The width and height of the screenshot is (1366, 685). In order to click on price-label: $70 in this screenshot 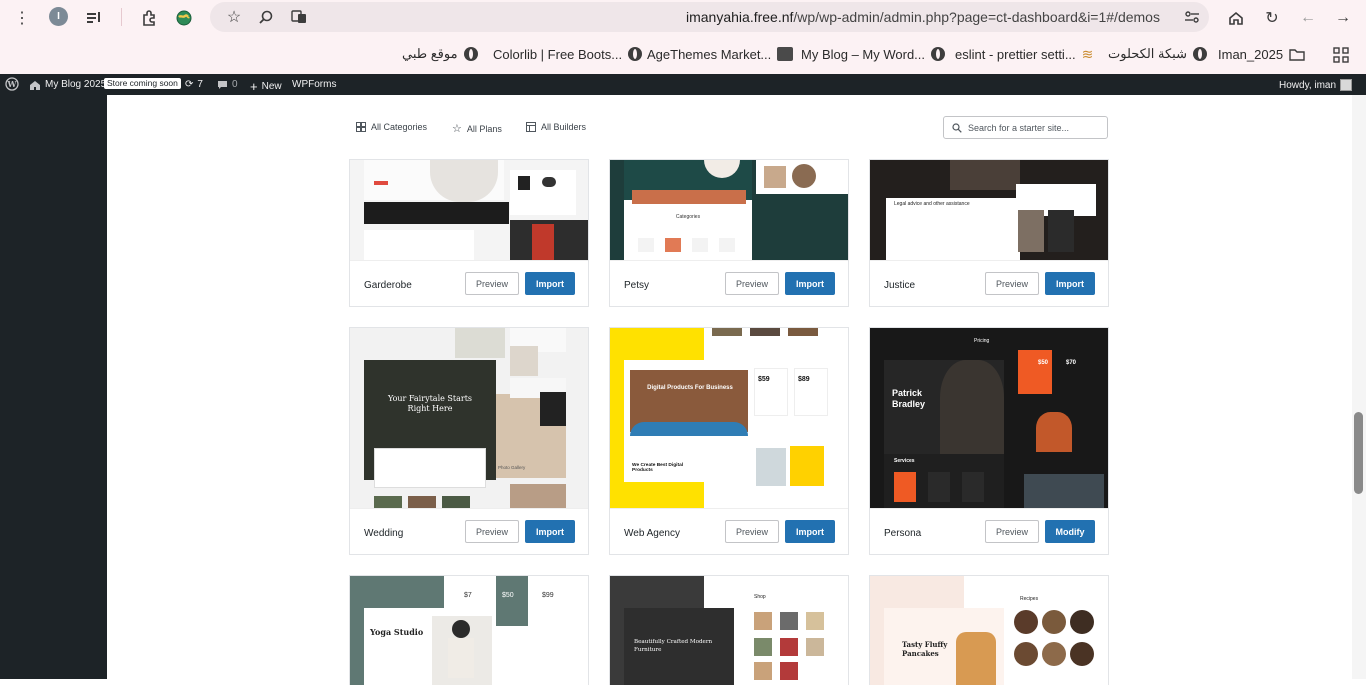, I will do `click(1071, 363)`.